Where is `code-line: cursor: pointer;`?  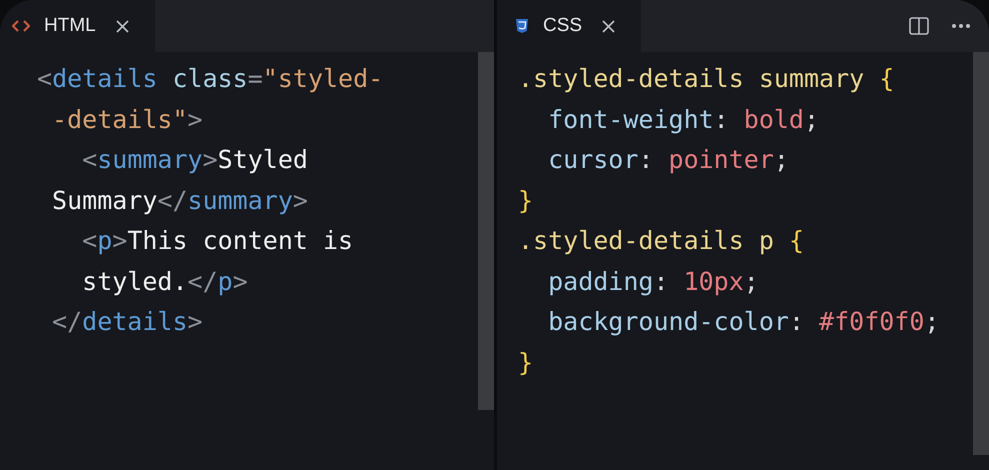 code-line: cursor: pointer; is located at coordinates (668, 160).